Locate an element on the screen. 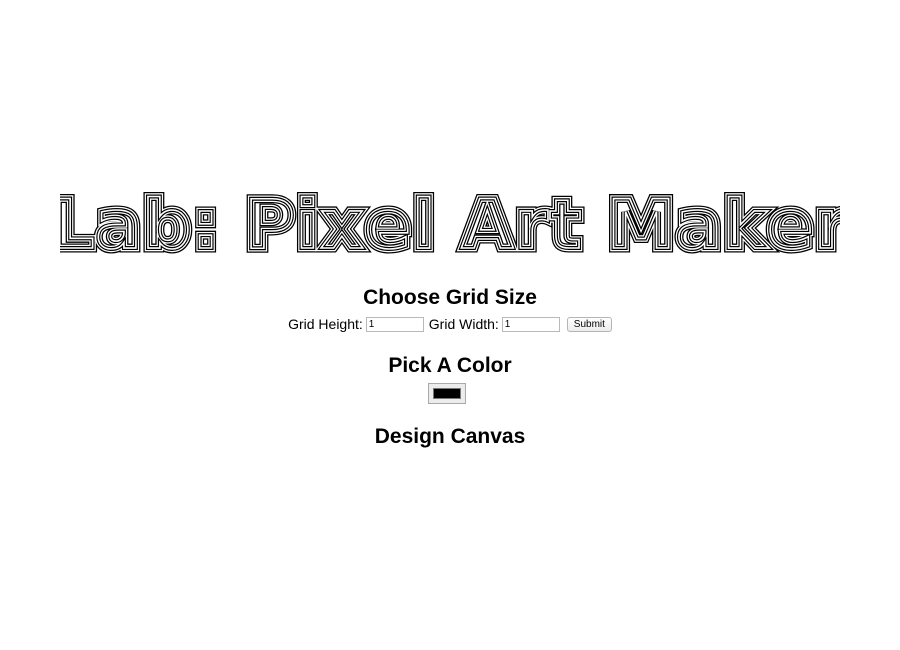  grid-size-section-heading-wrap: Choose Grid Size is located at coordinates (450, 298).